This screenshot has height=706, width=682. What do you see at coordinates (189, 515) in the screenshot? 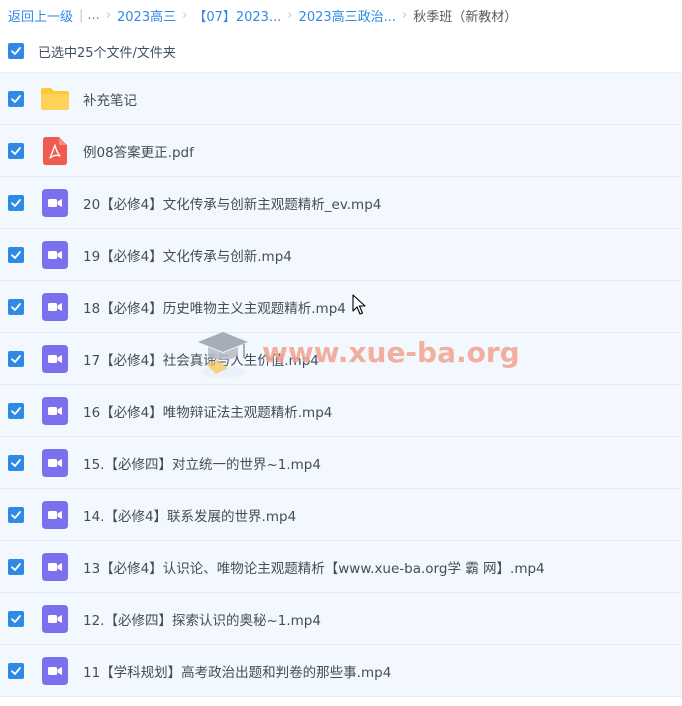
I see `file-name: 14.【必修4】联系发展的世界.mp4` at bounding box center [189, 515].